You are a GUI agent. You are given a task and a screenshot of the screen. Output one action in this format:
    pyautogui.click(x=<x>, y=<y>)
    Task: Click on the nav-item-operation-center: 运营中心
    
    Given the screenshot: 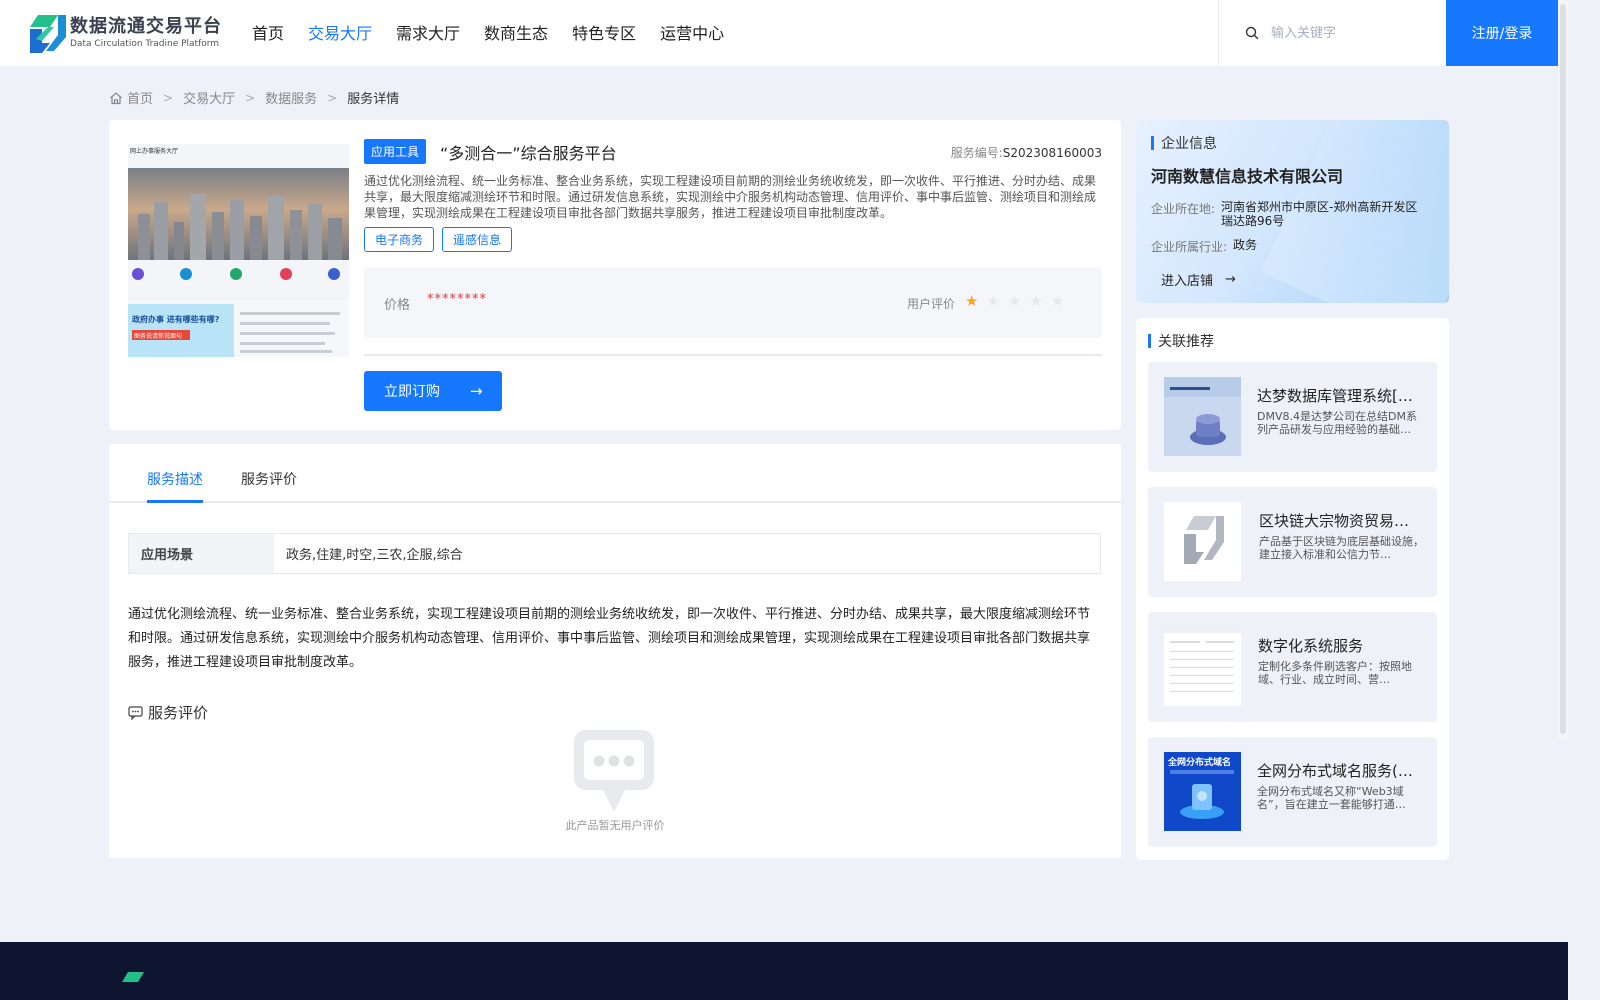 What is the action you would take?
    pyautogui.click(x=692, y=34)
    